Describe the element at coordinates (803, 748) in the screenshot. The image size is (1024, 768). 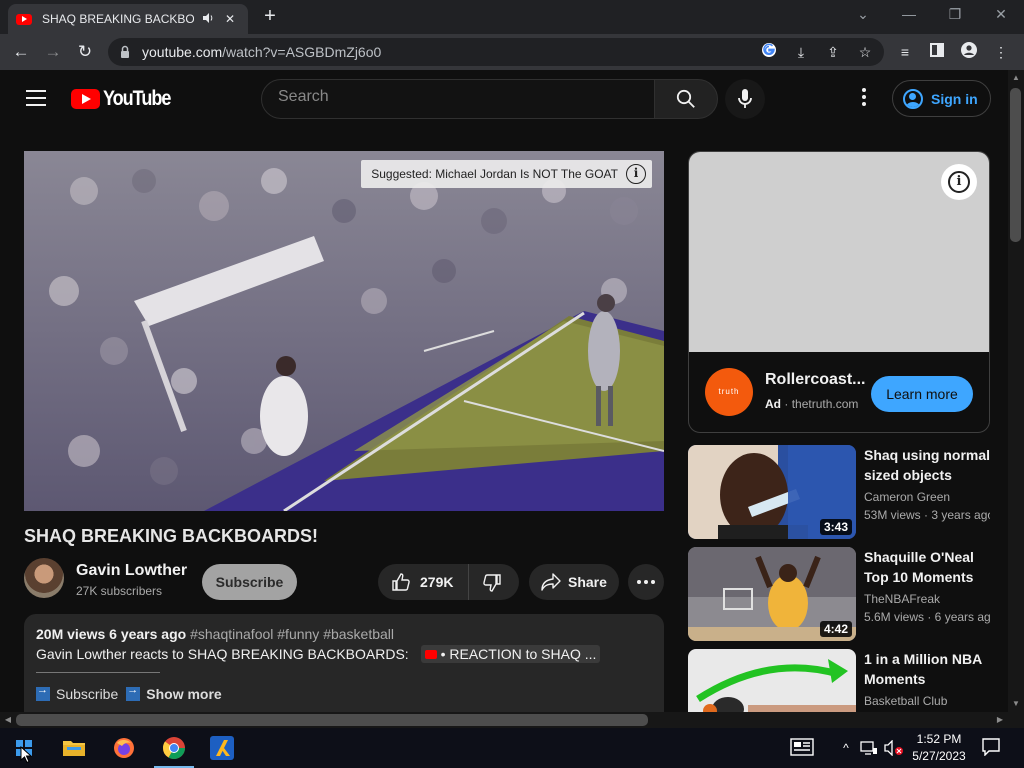
I see `news-widget-icon` at that location.